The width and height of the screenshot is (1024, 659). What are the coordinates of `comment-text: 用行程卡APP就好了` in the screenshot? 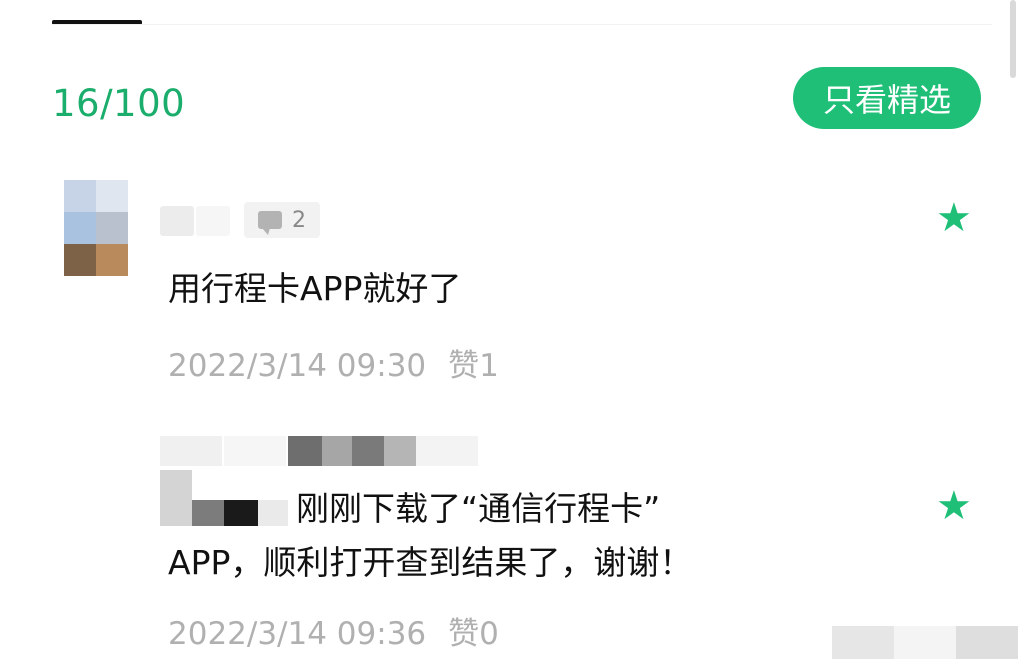 It's located at (315, 288).